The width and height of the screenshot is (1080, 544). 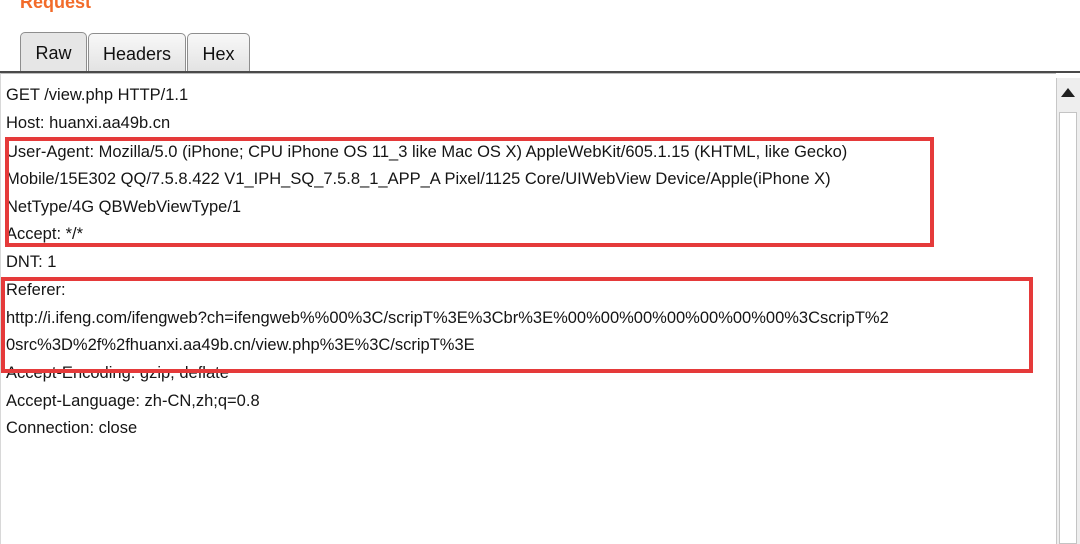 I want to click on tab-raw: Raw, so click(x=53, y=52).